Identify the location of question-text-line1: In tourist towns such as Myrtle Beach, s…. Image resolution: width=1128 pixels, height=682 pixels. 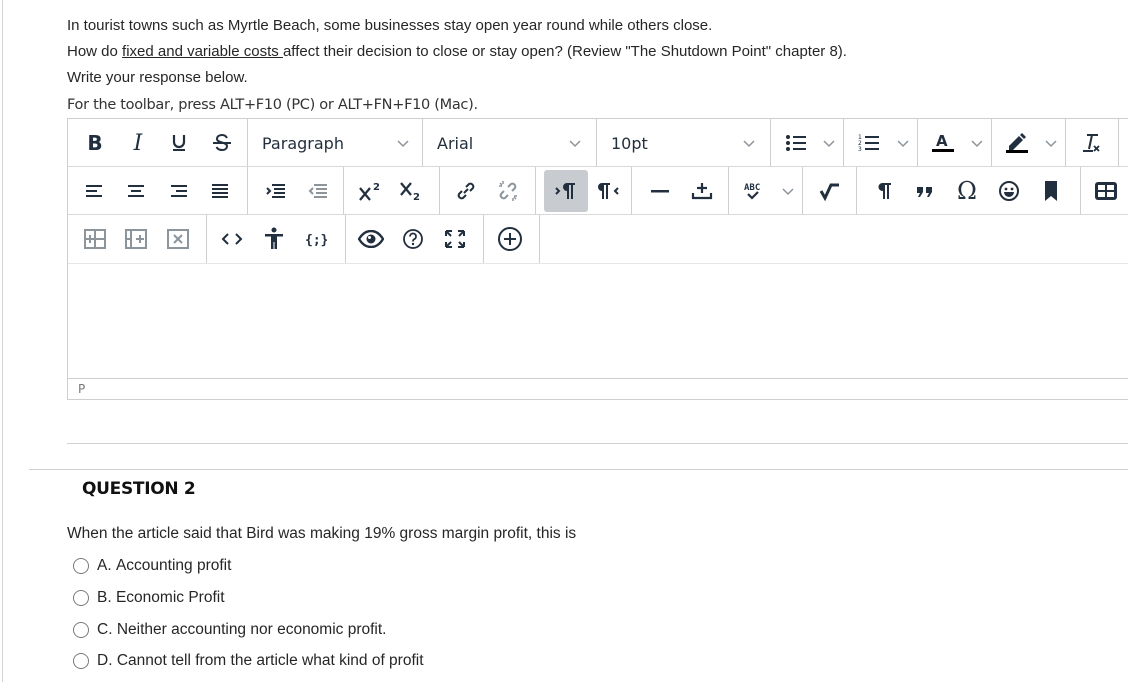
(390, 25).